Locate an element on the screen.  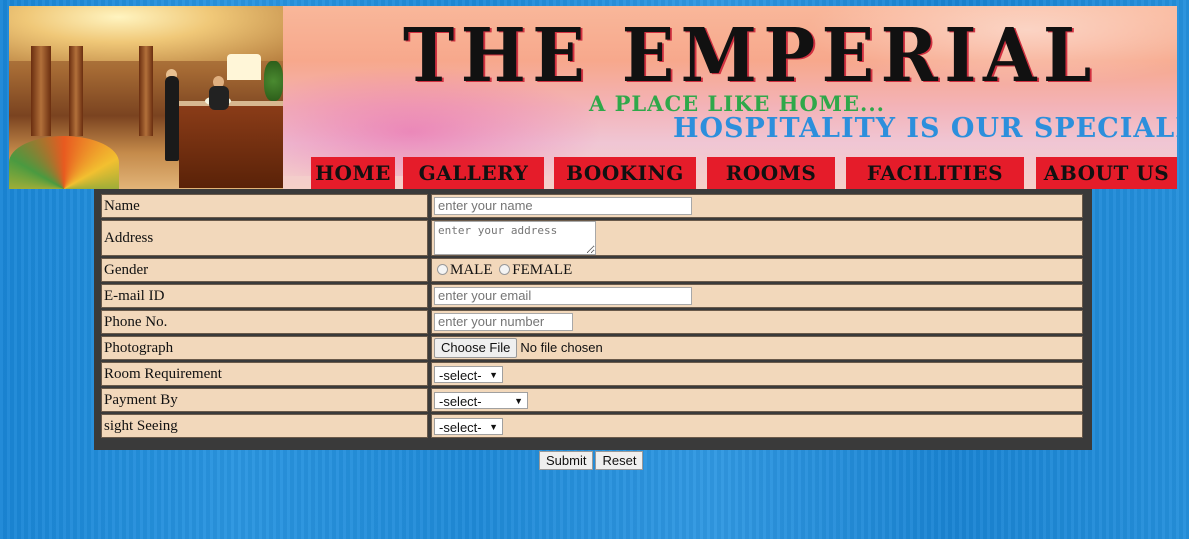
form-buttons: Submit Reset is located at coordinates (591, 460).